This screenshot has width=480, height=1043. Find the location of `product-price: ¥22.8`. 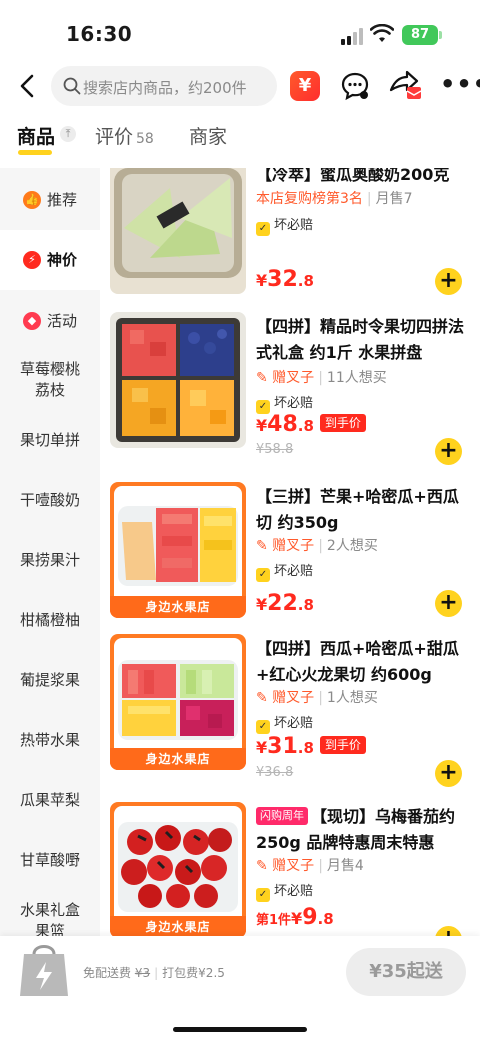

product-price: ¥22.8 is located at coordinates (285, 603).